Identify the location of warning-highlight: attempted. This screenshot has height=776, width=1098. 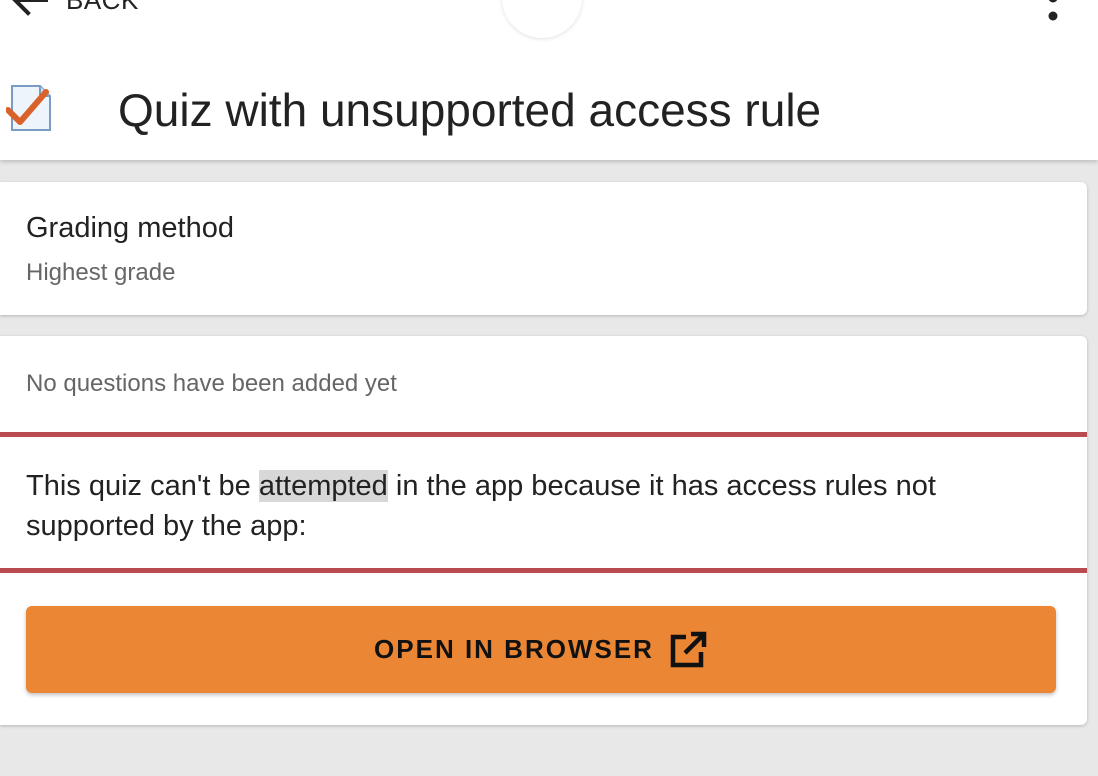
(323, 486).